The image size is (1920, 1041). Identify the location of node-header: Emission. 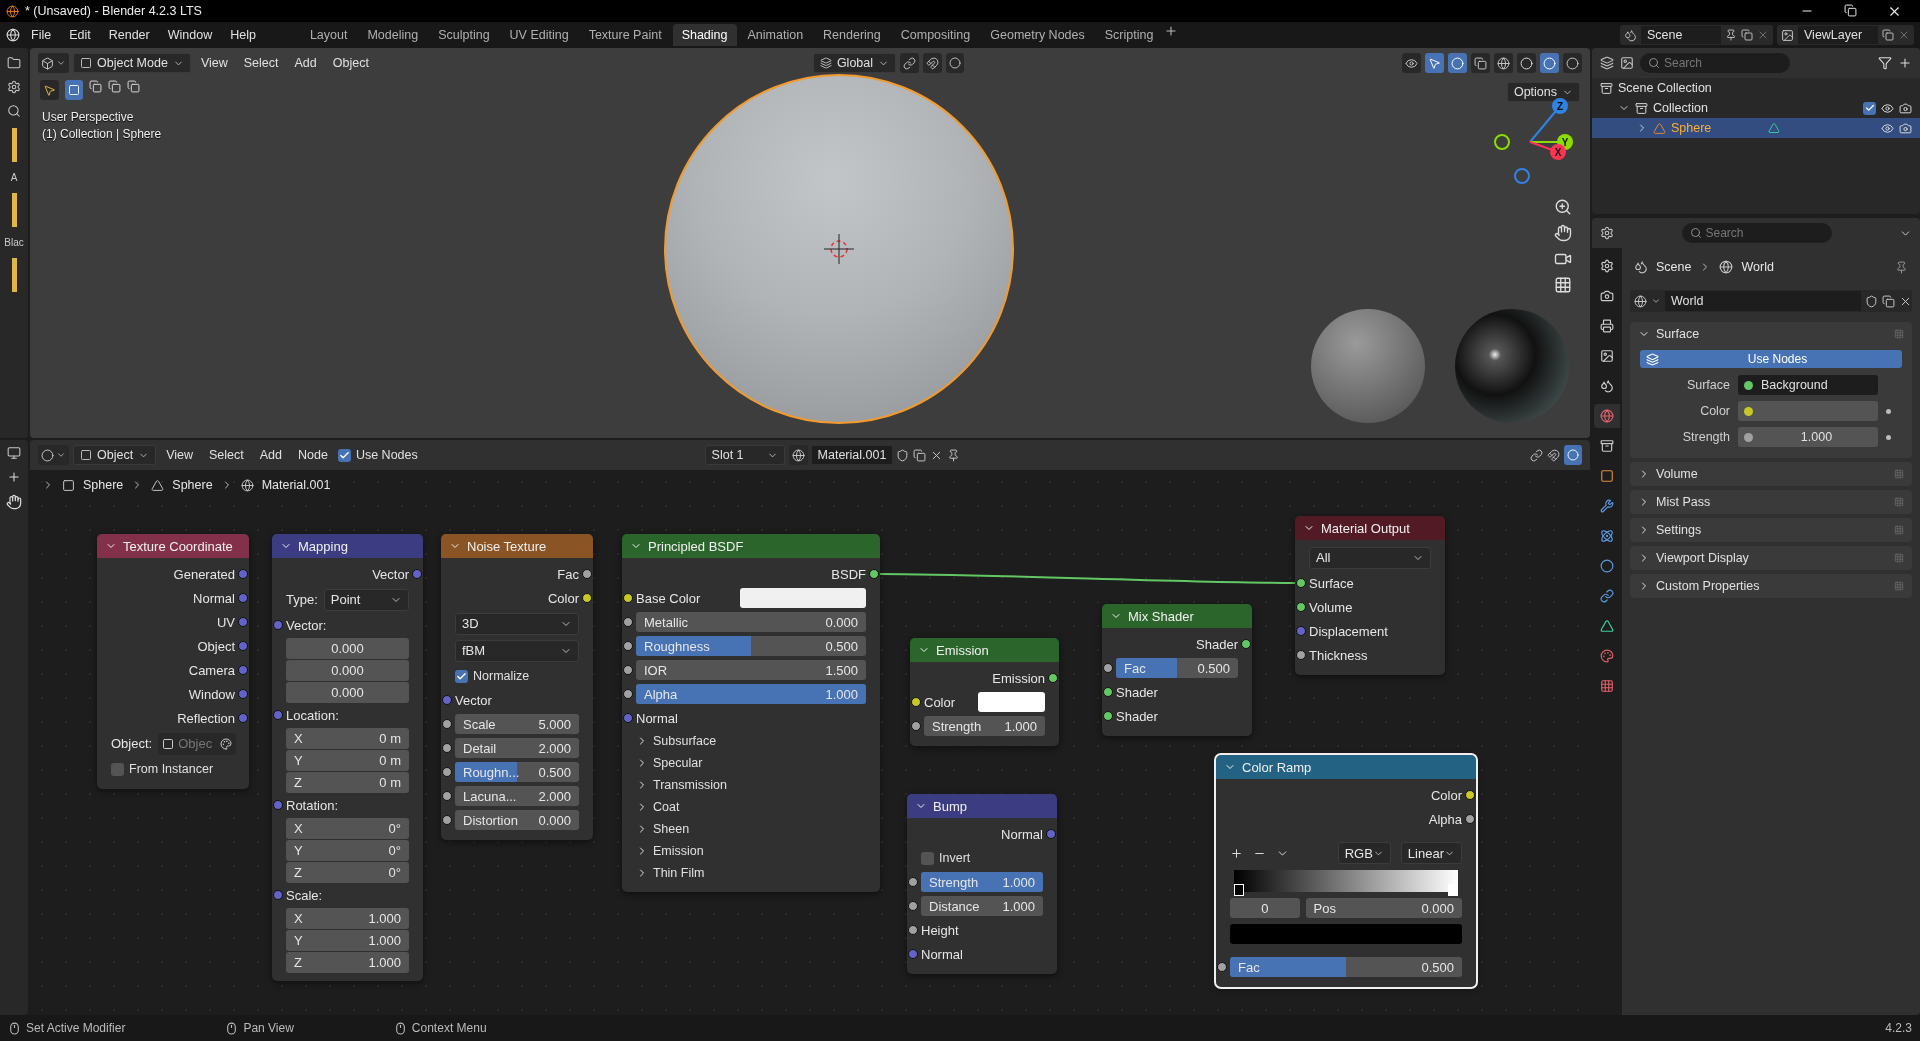
(984, 650).